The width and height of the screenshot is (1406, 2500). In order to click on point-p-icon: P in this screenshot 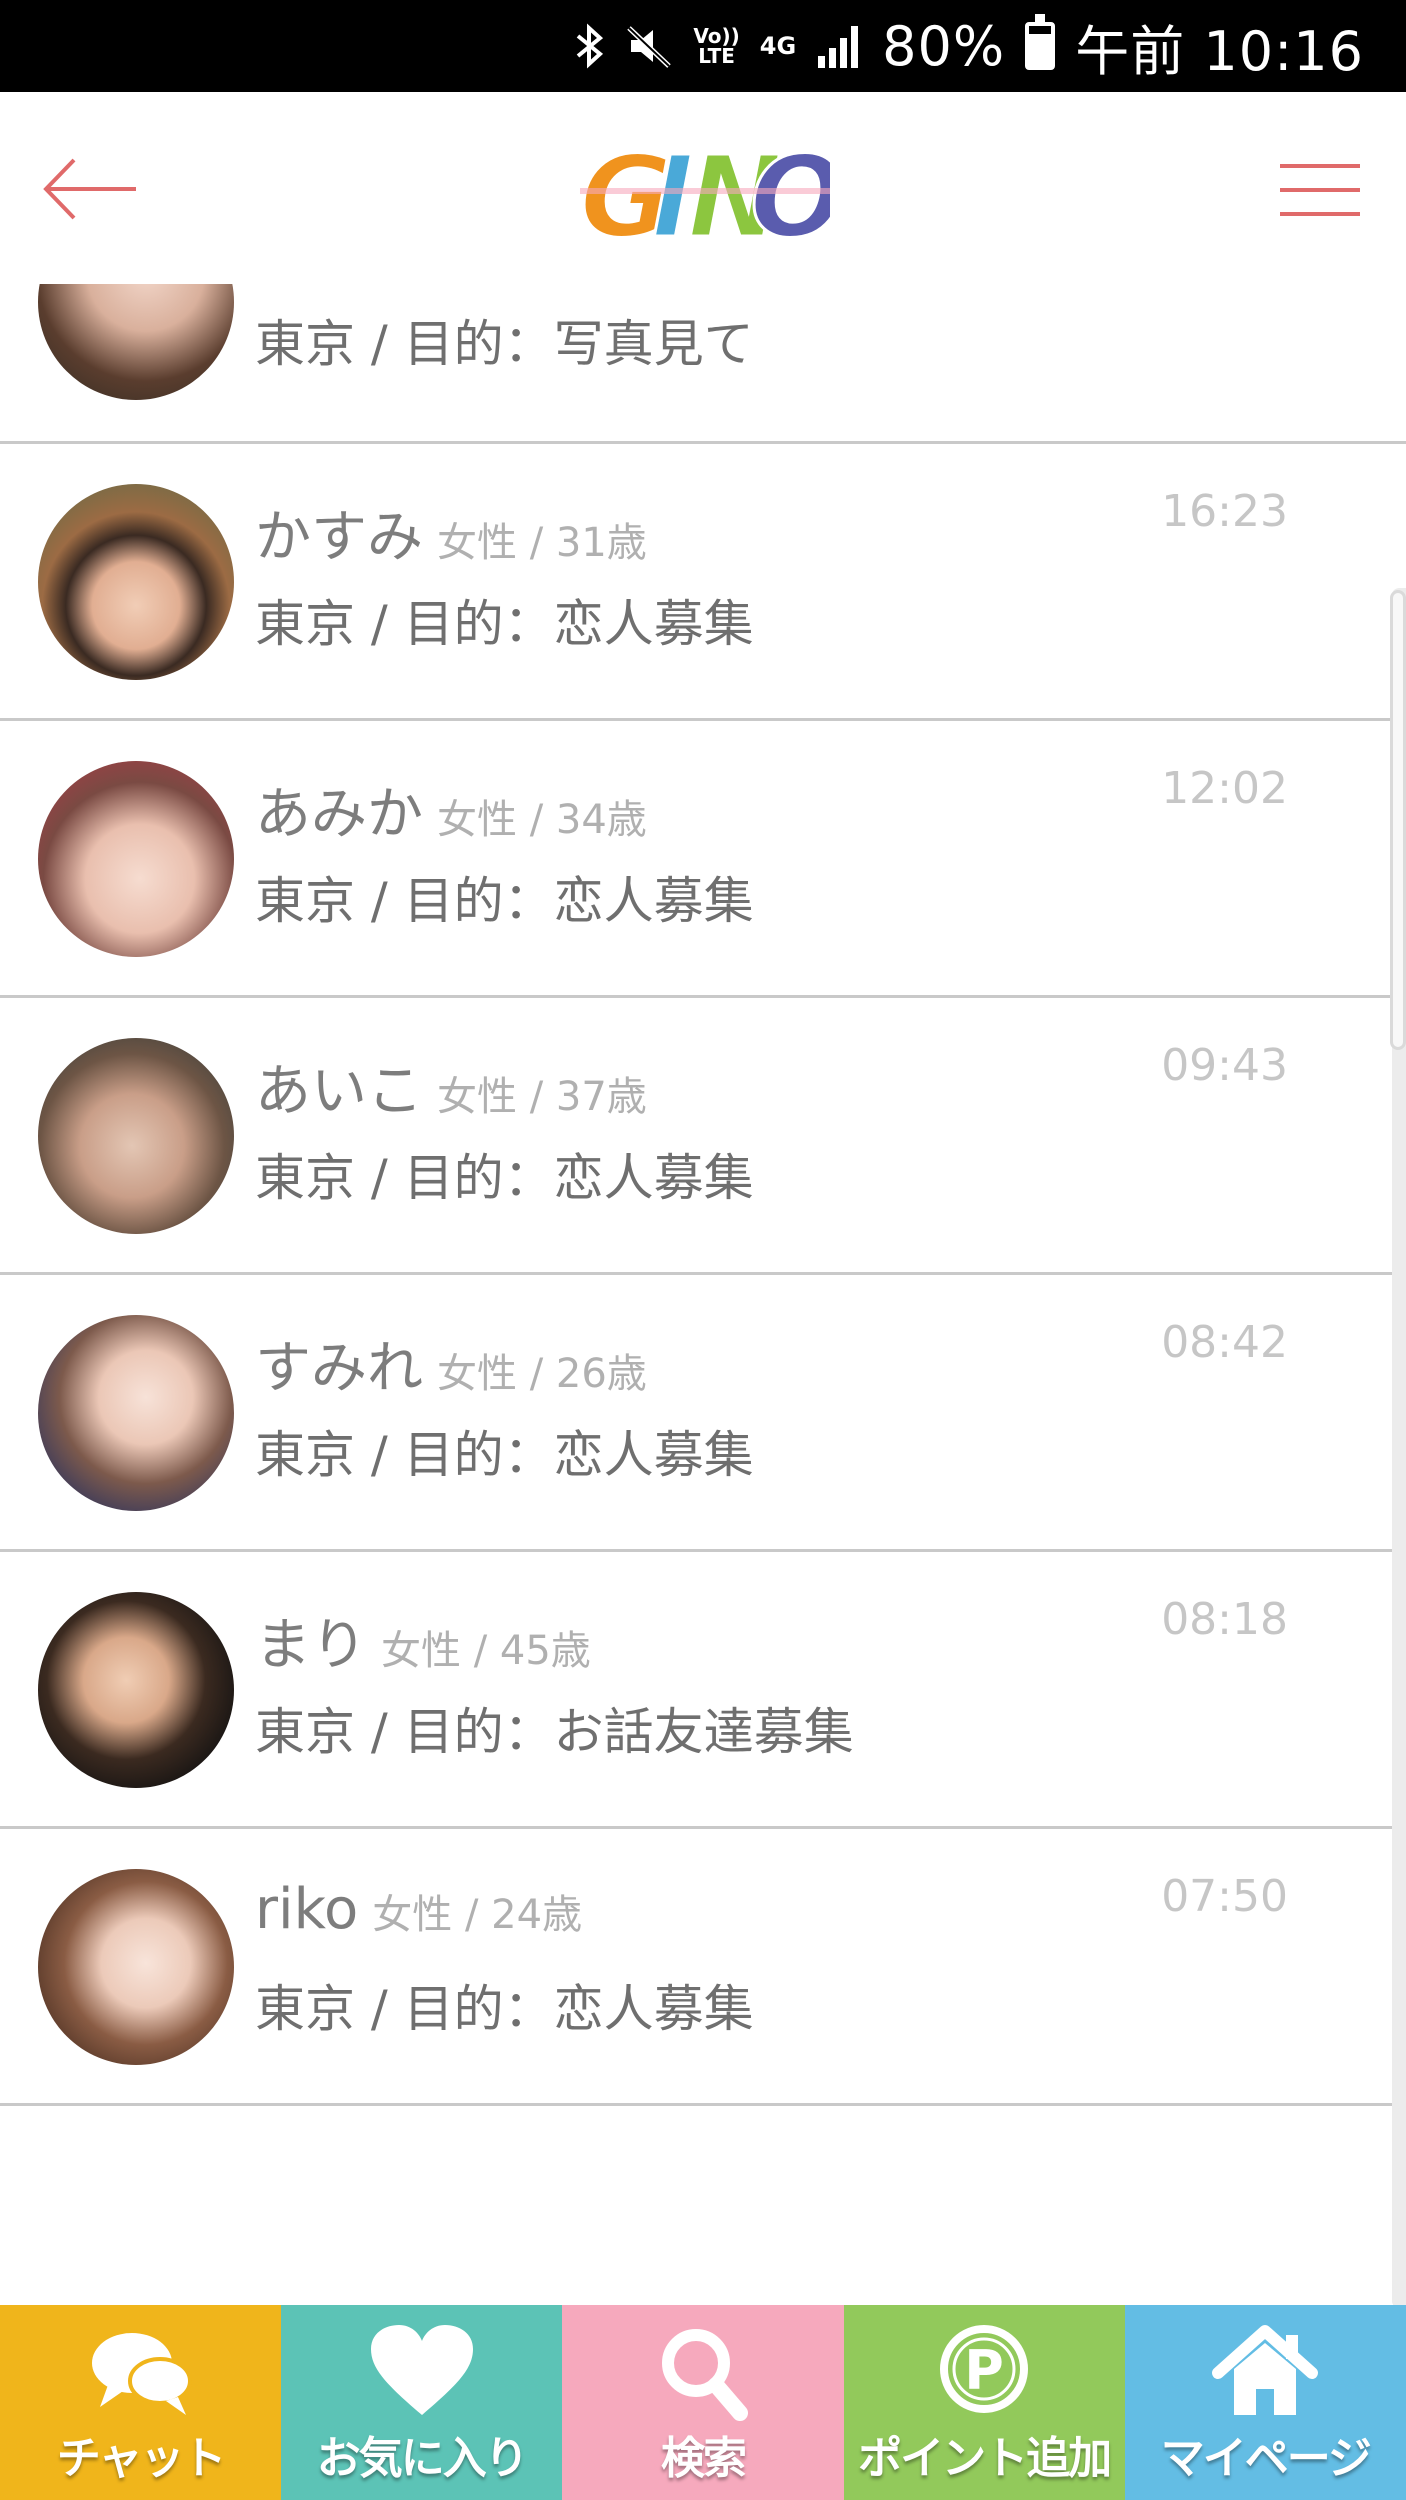, I will do `click(984, 2369)`.